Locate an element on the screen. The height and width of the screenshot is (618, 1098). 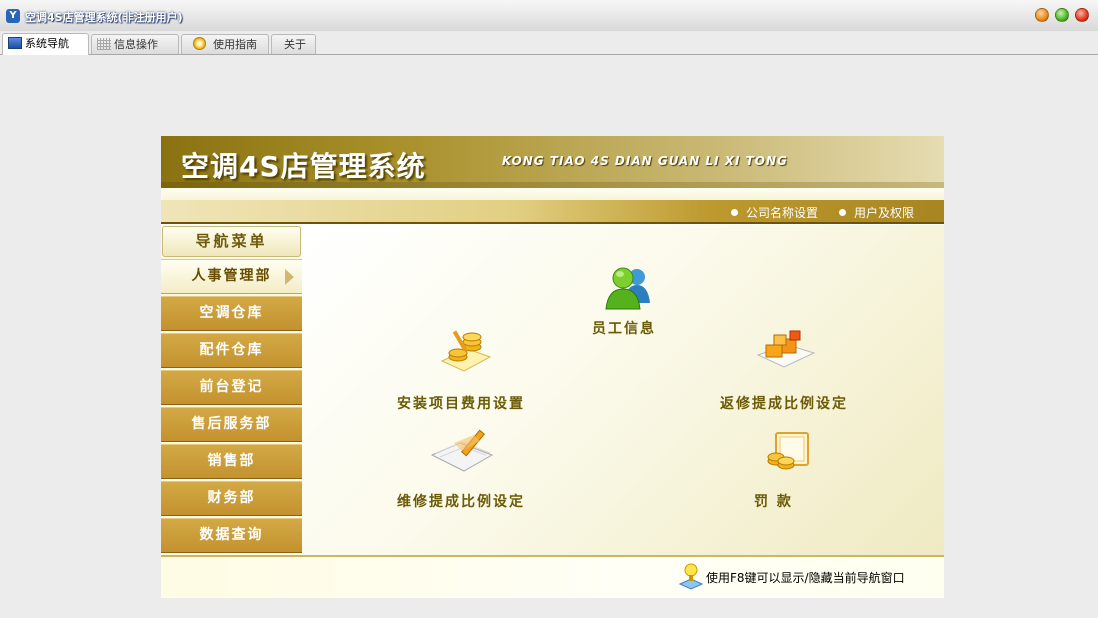
grid-icon is located at coordinates (104, 44).